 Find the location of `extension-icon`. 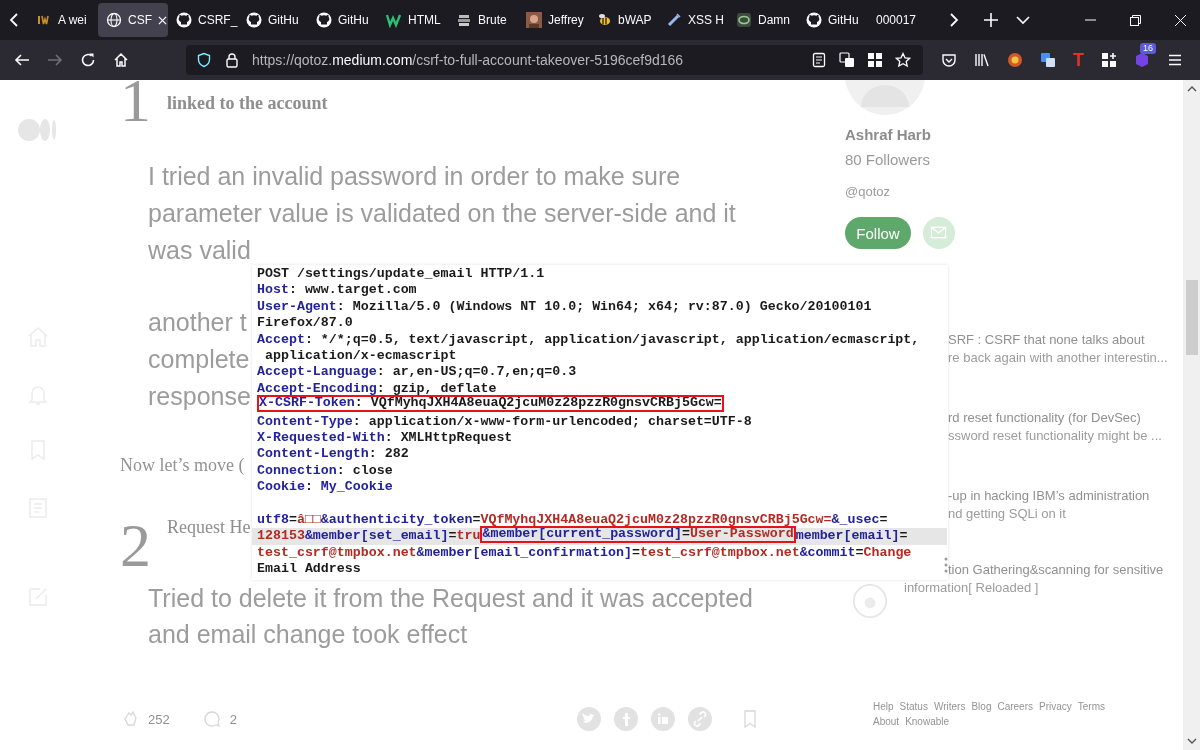

extension-icon is located at coordinates (1015, 60).